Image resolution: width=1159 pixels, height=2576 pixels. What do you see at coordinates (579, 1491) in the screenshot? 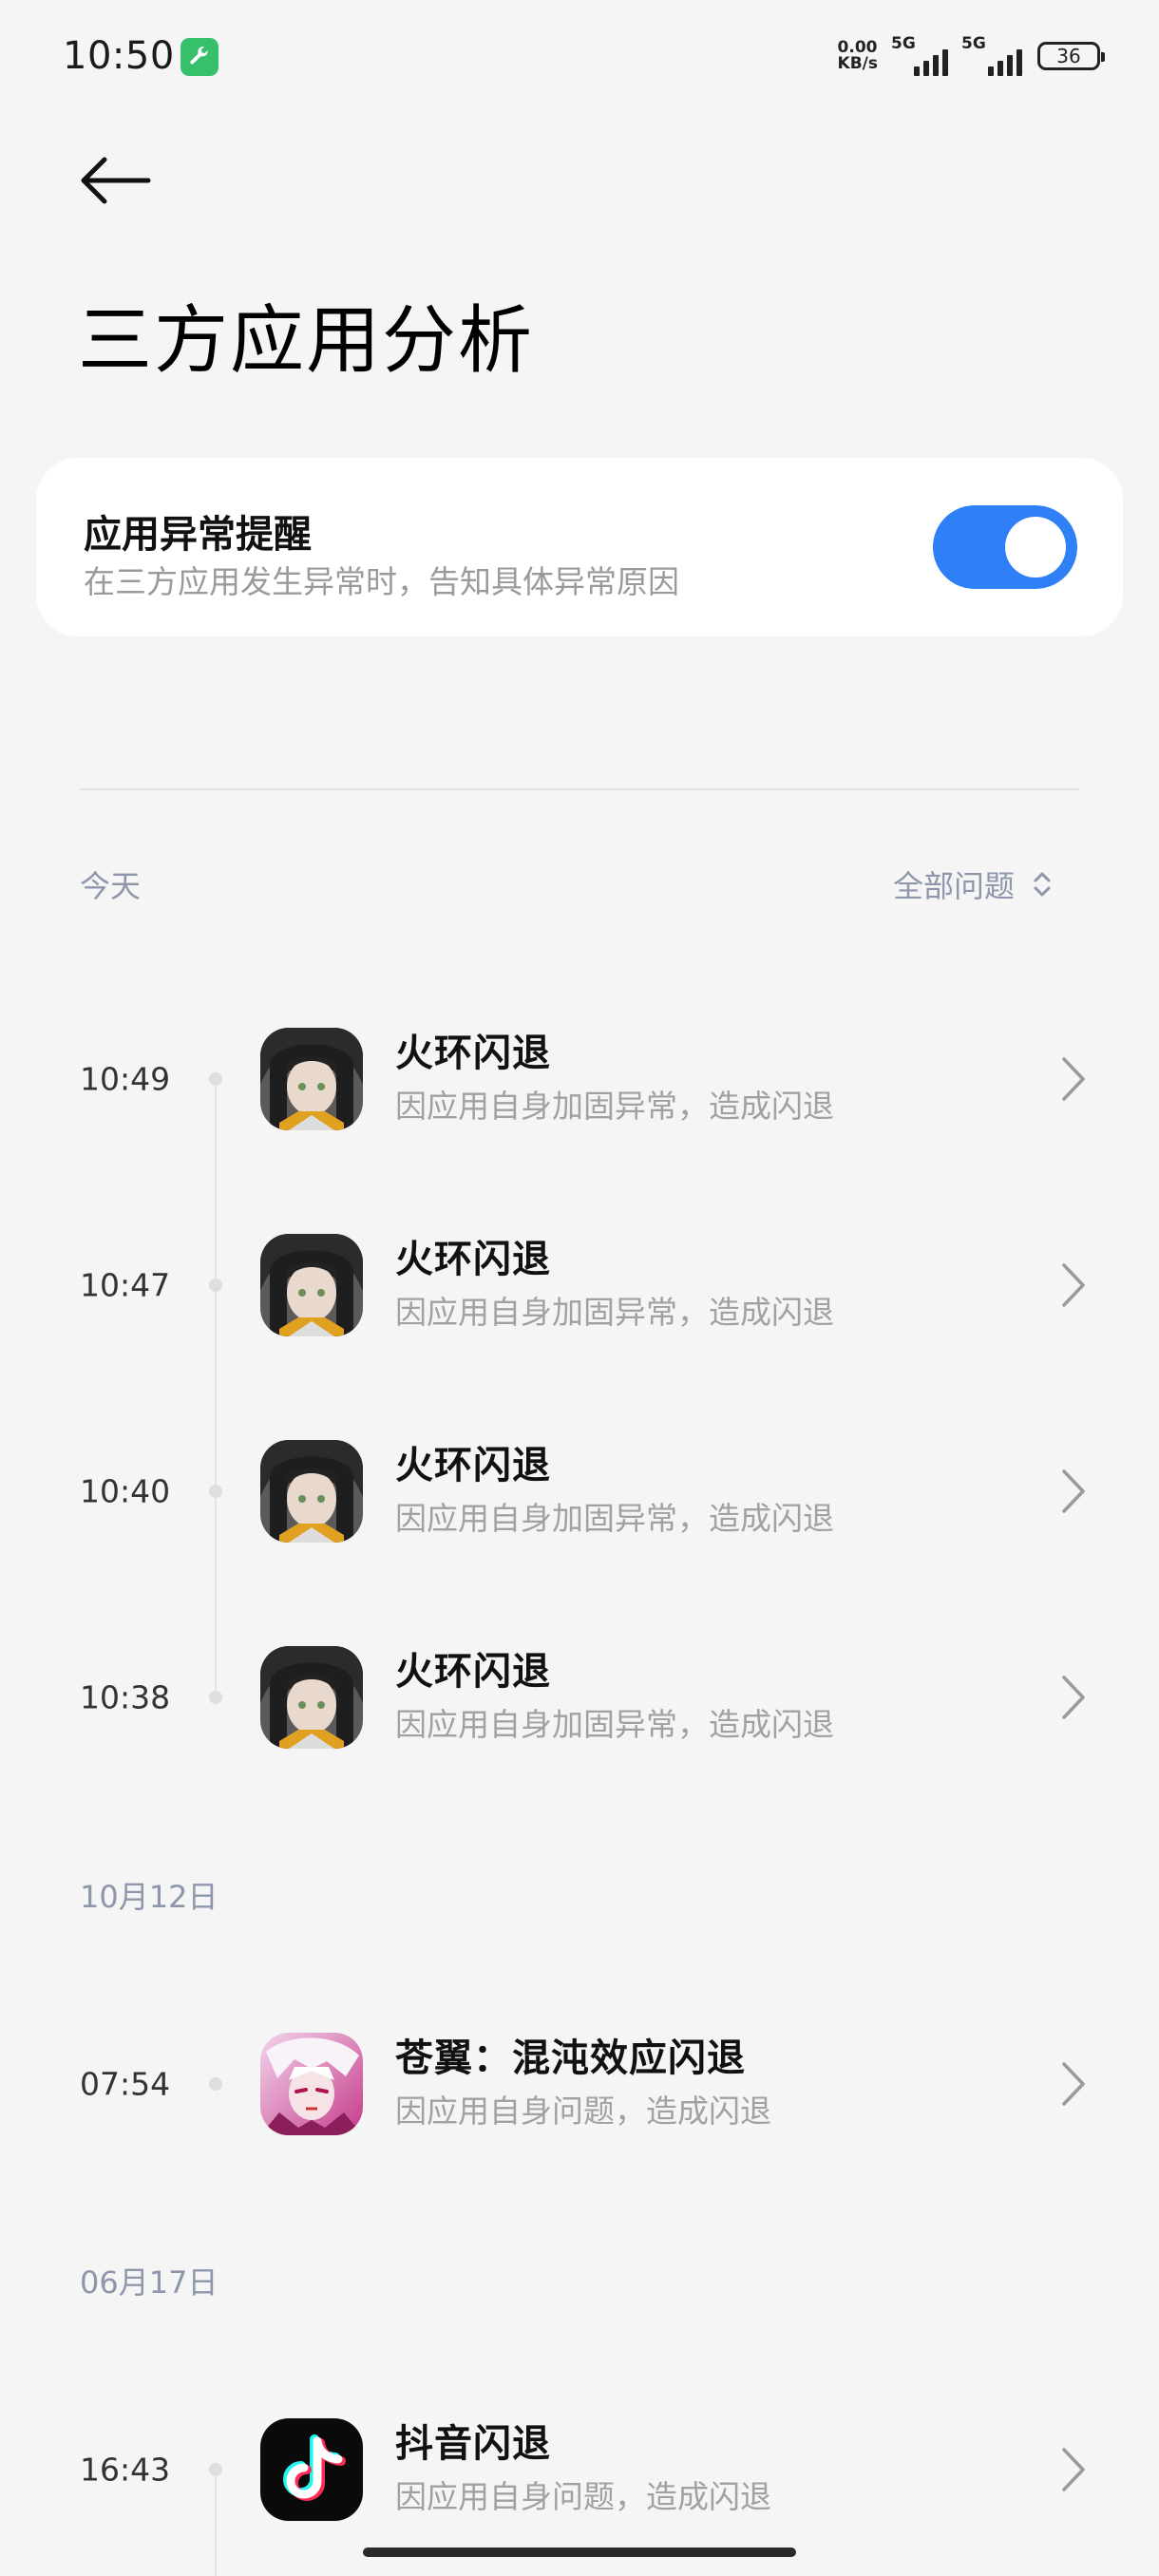
I see `crash-record-row: 10:40 火环闪退 因应用自身加固异常，造成闪退` at bounding box center [579, 1491].